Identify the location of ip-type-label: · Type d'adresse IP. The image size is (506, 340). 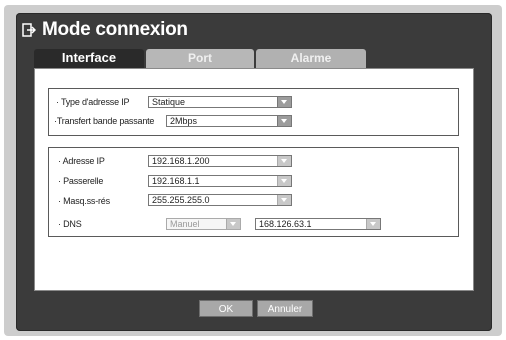
(93, 102).